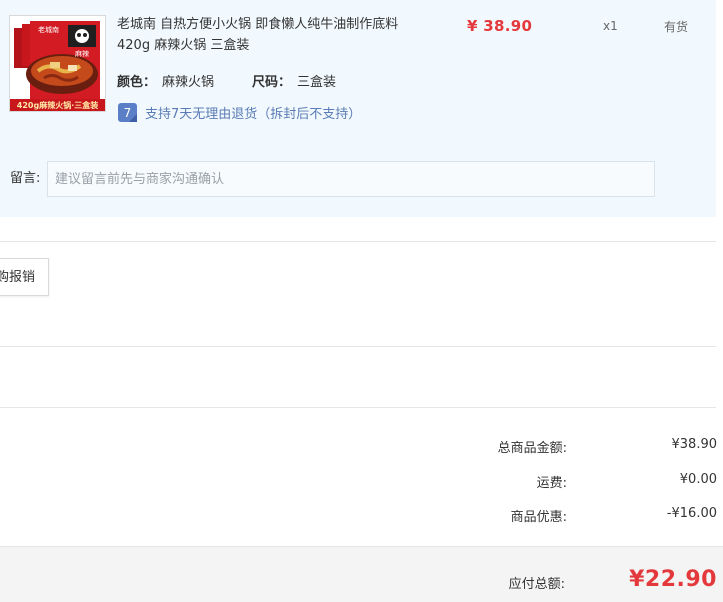 This screenshot has width=723, height=602. I want to click on seven-day-return-icon: 7, so click(127, 112).